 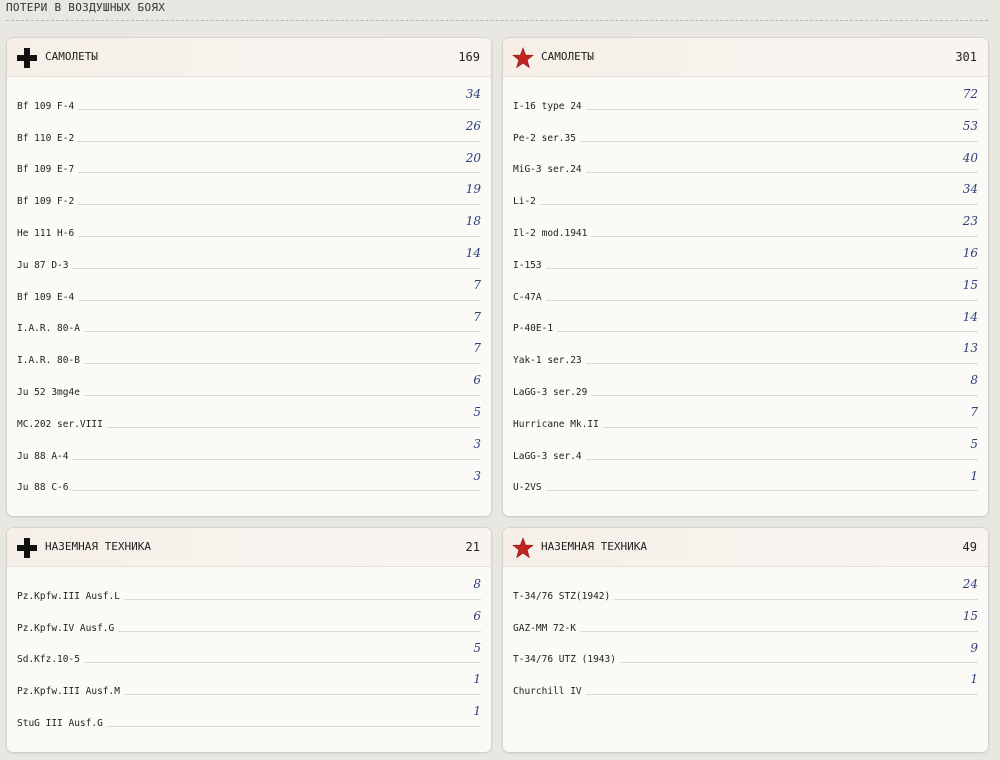 I want to click on list-item: Li-2 34, so click(x=745, y=198).